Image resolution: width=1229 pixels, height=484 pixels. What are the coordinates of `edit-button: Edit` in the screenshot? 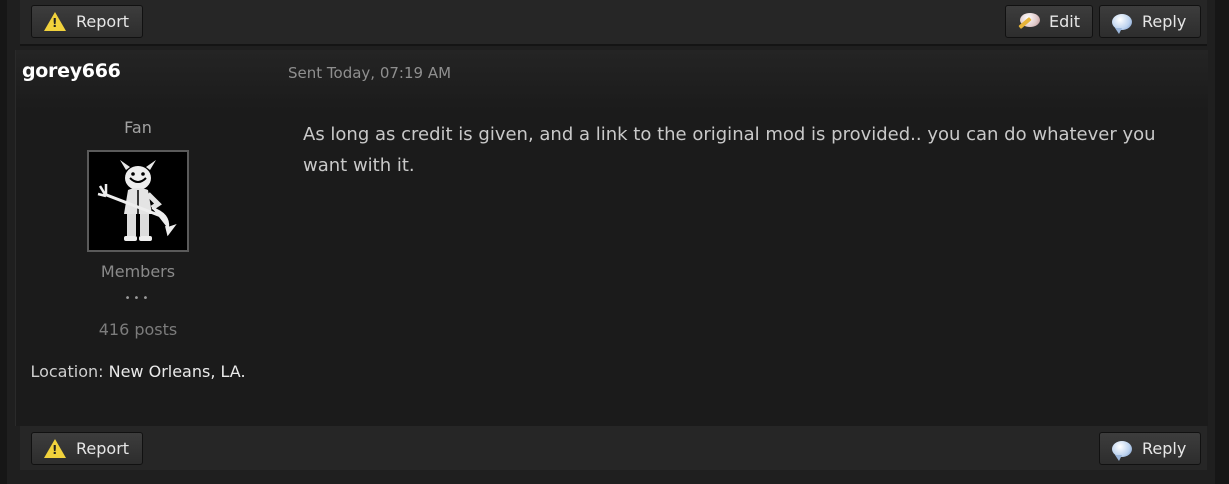 It's located at (1049, 21).